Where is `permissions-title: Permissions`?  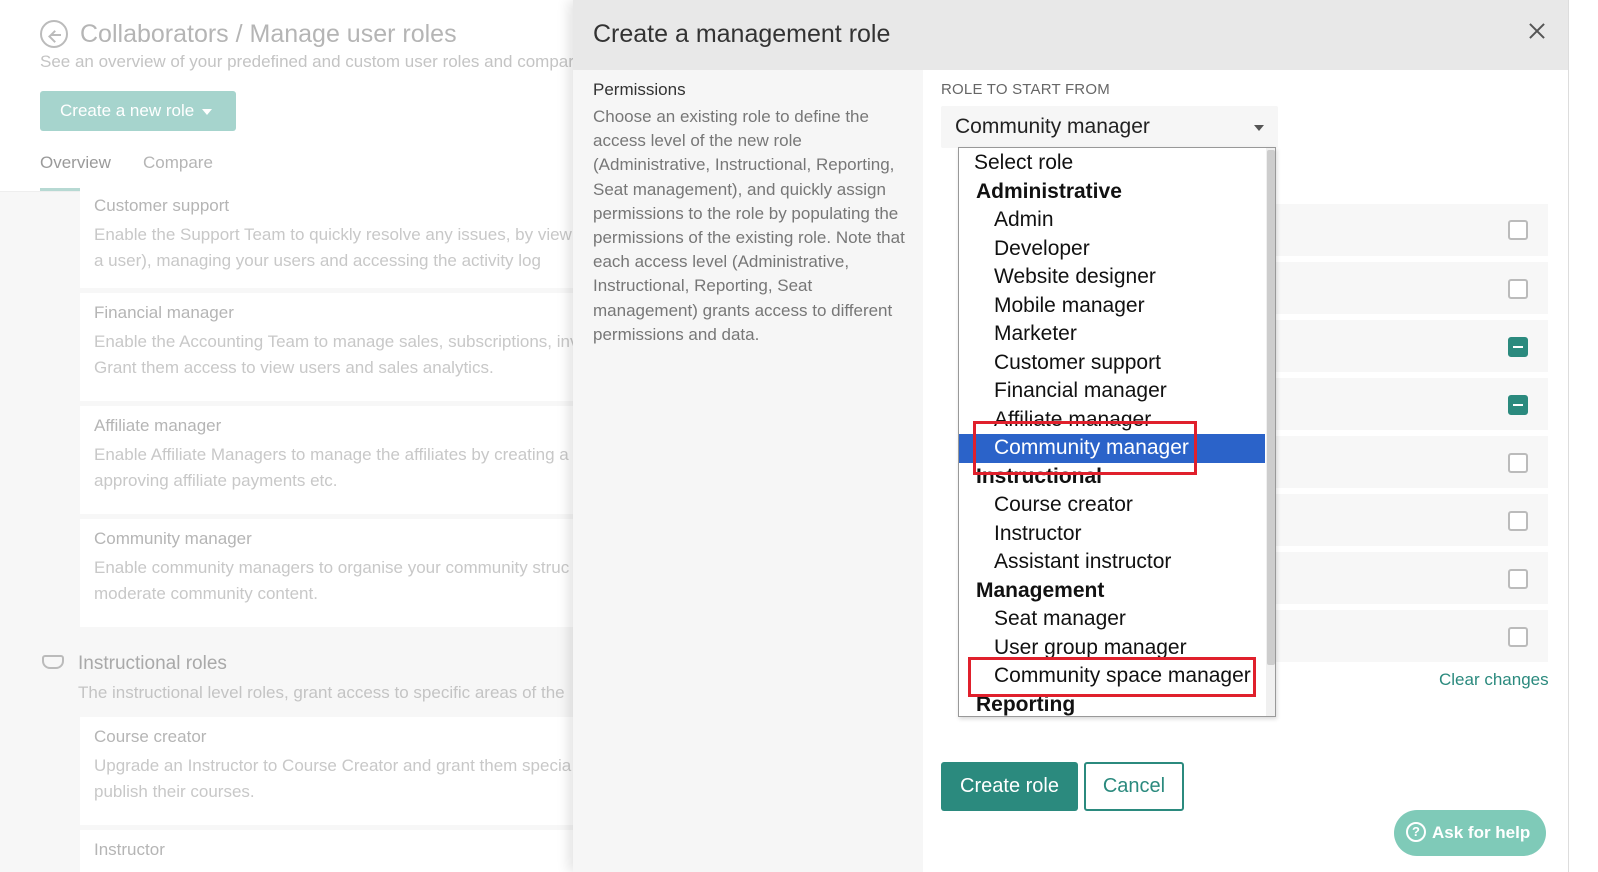 permissions-title: Permissions is located at coordinates (639, 89).